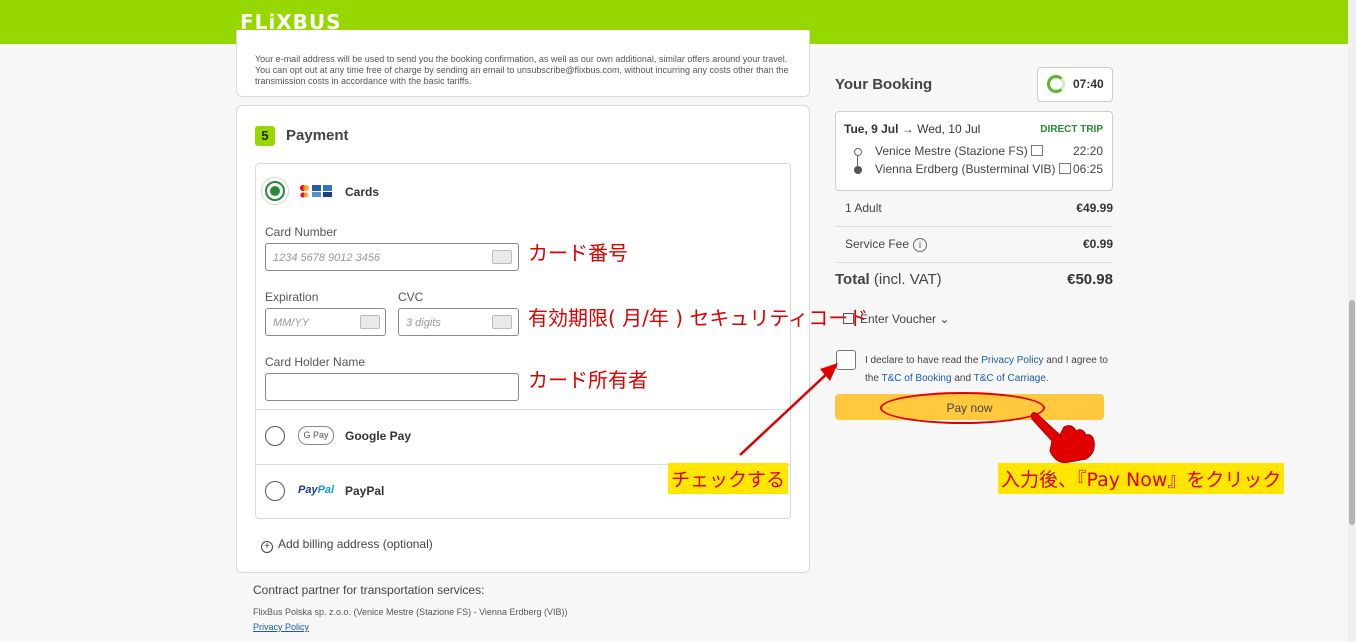  I want to click on route-line, so click(857, 161).